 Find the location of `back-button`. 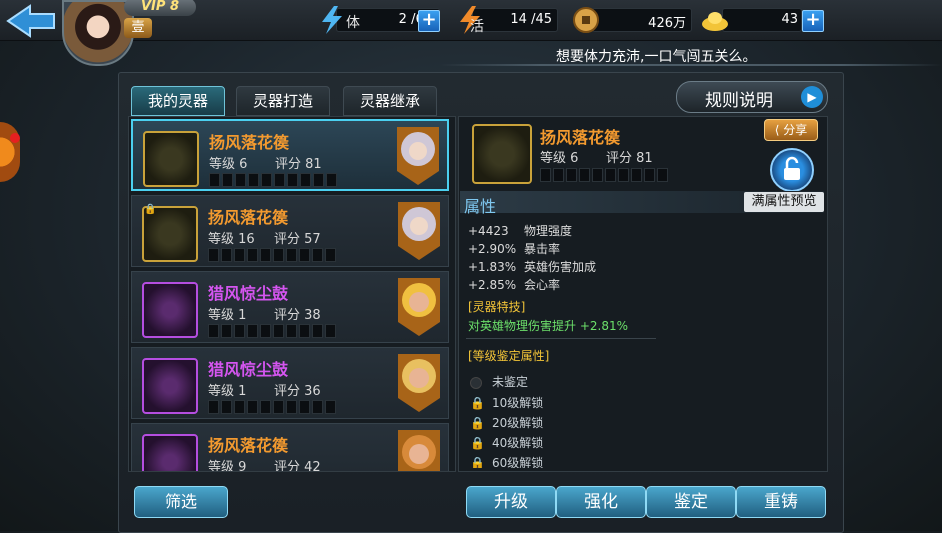

back-button is located at coordinates (31, 21).